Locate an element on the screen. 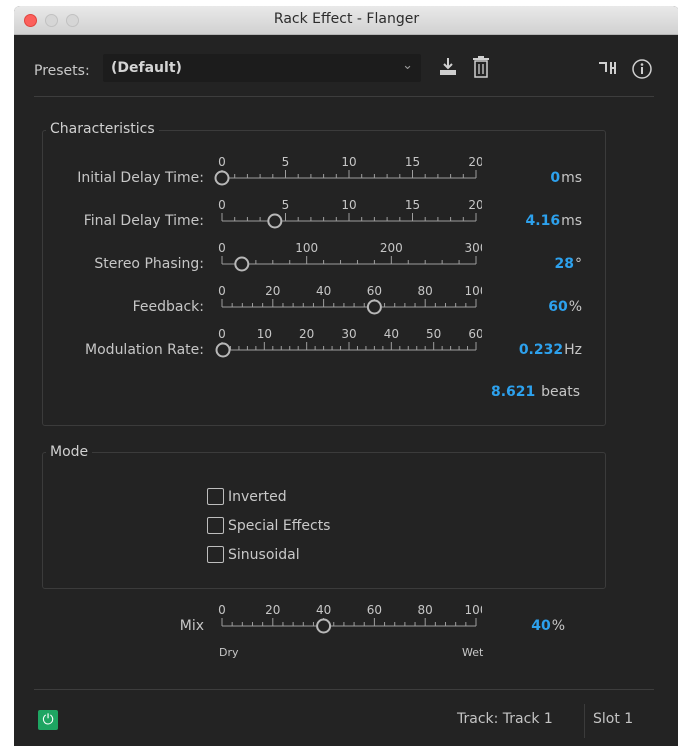  characteristics-title: Characteristics is located at coordinates (102, 129).